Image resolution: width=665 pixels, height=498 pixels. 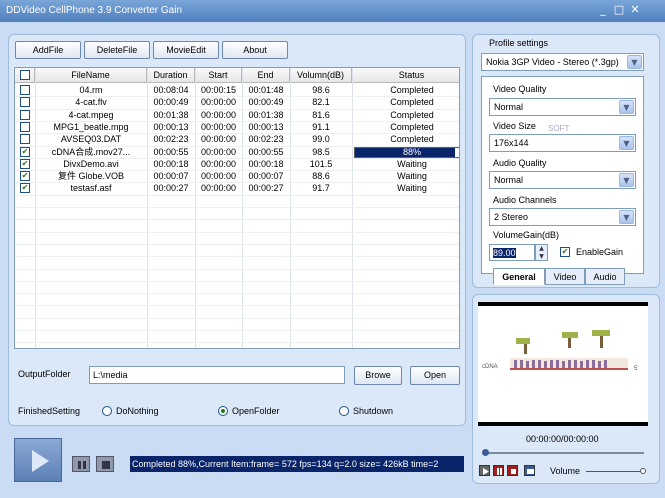 I want to click on cell-file: 复件 Globe.VOB, so click(x=91, y=176).